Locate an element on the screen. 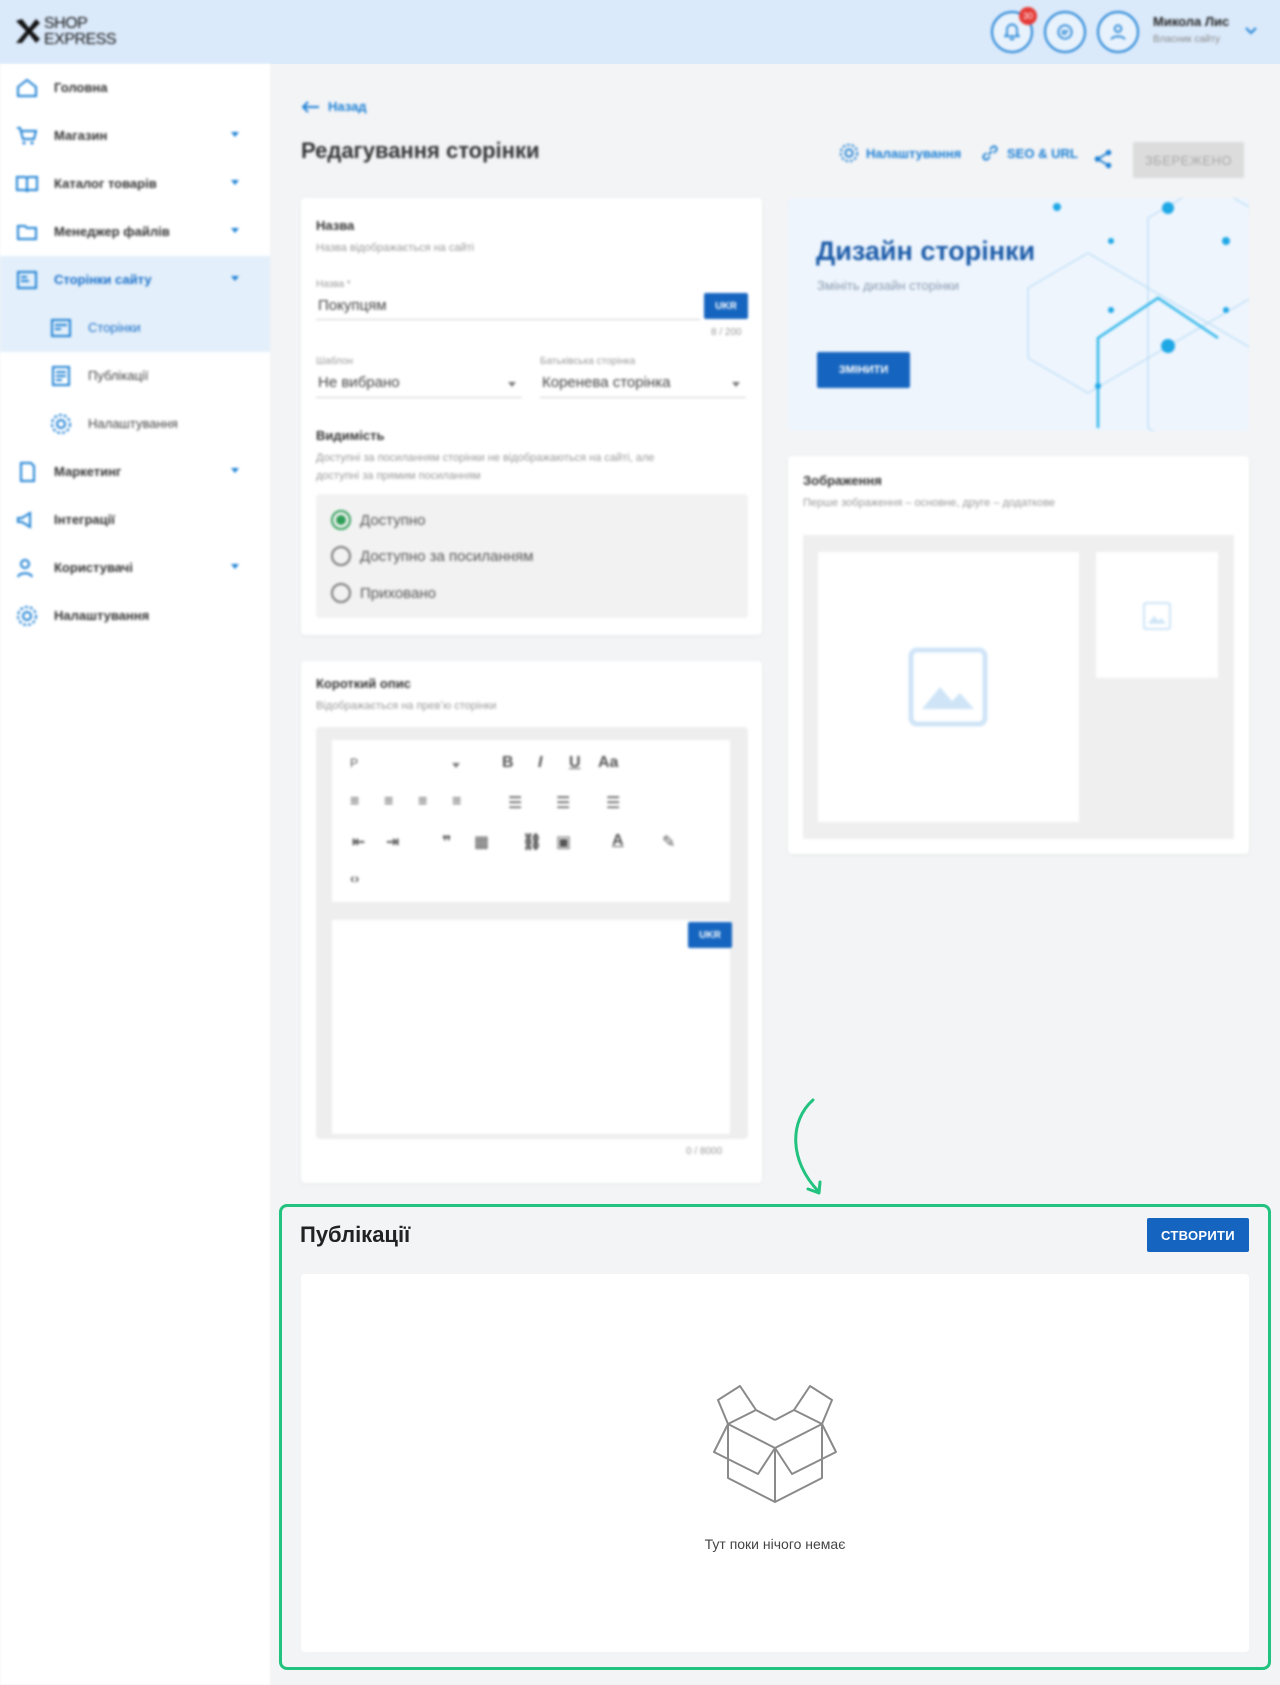  settings-link: Налаштування is located at coordinates (899, 153).